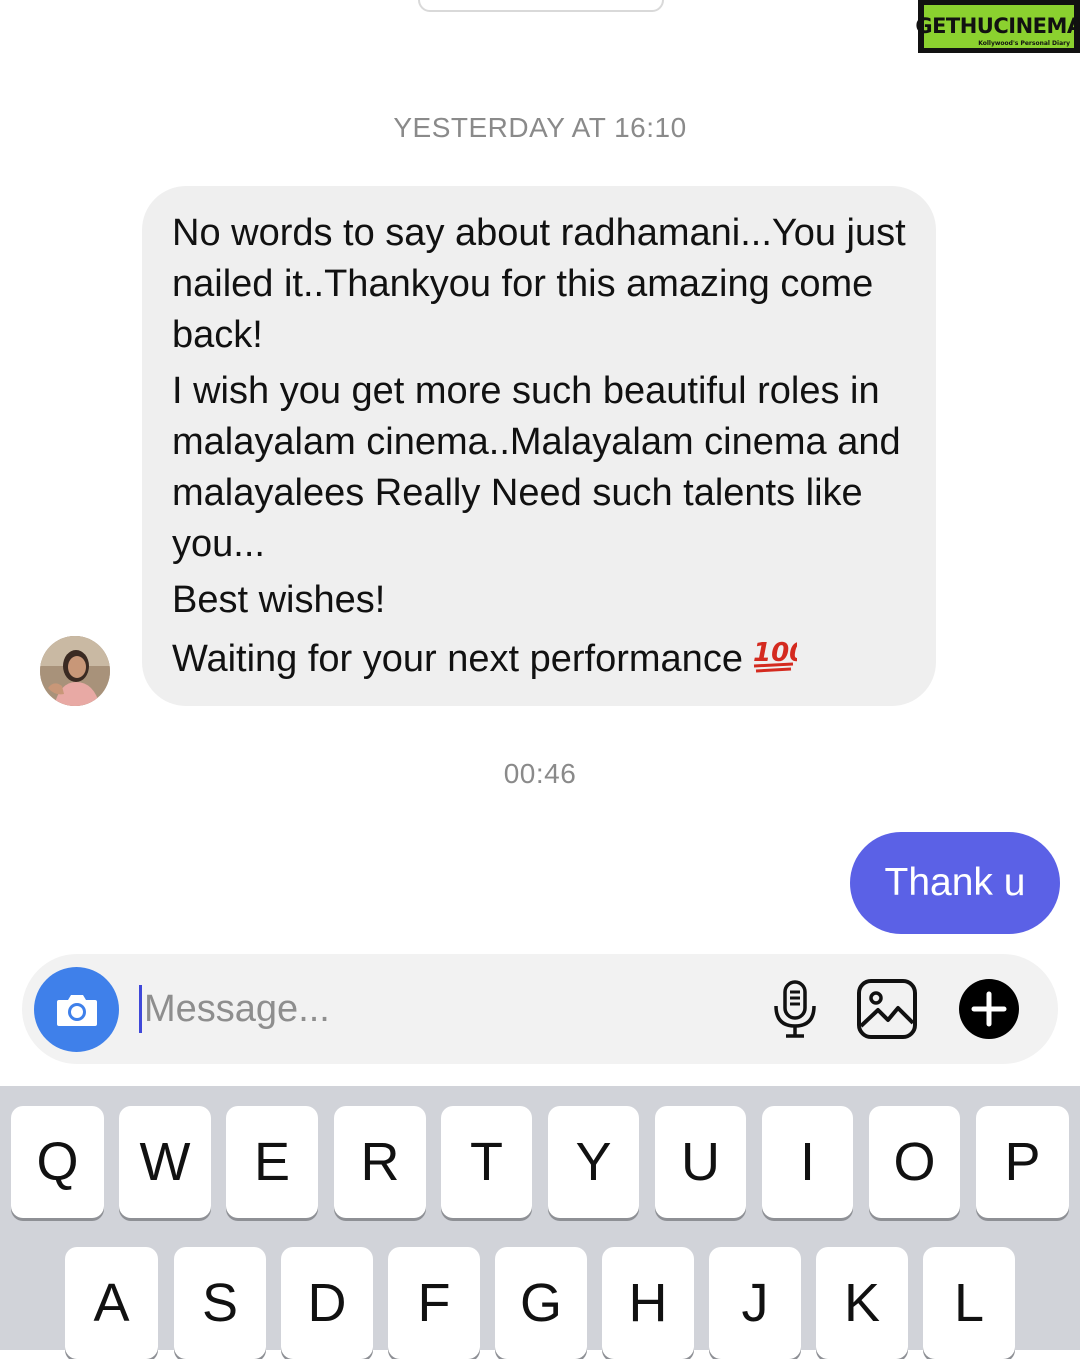 This screenshot has width=1080, height=1359. I want to click on avatar-photo-icon, so click(75, 671).